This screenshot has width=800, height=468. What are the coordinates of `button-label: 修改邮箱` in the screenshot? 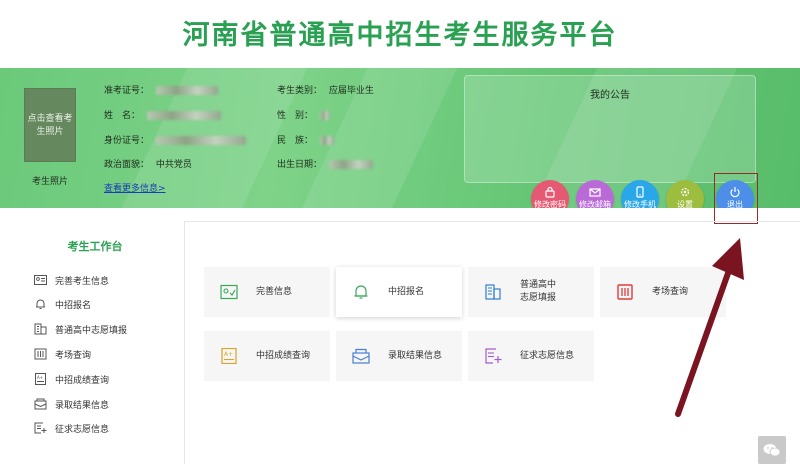 It's located at (595, 204).